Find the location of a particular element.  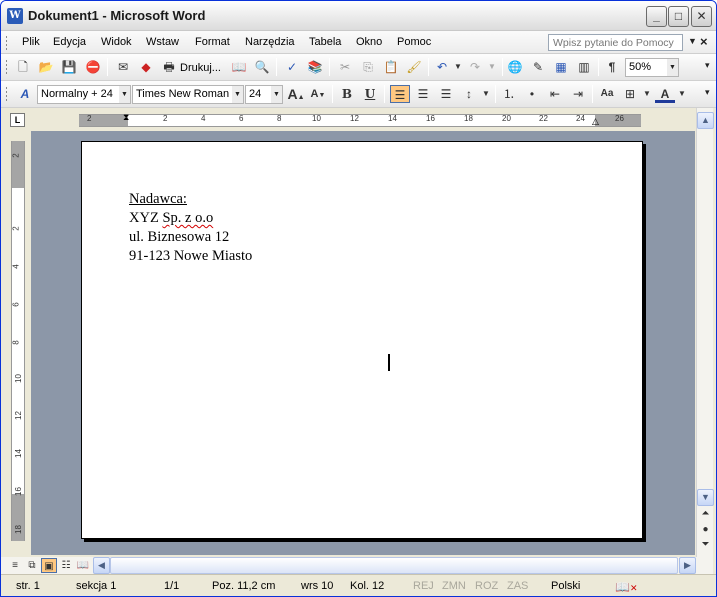

hyperlink-icon: 🌐 is located at coordinates (515, 67).